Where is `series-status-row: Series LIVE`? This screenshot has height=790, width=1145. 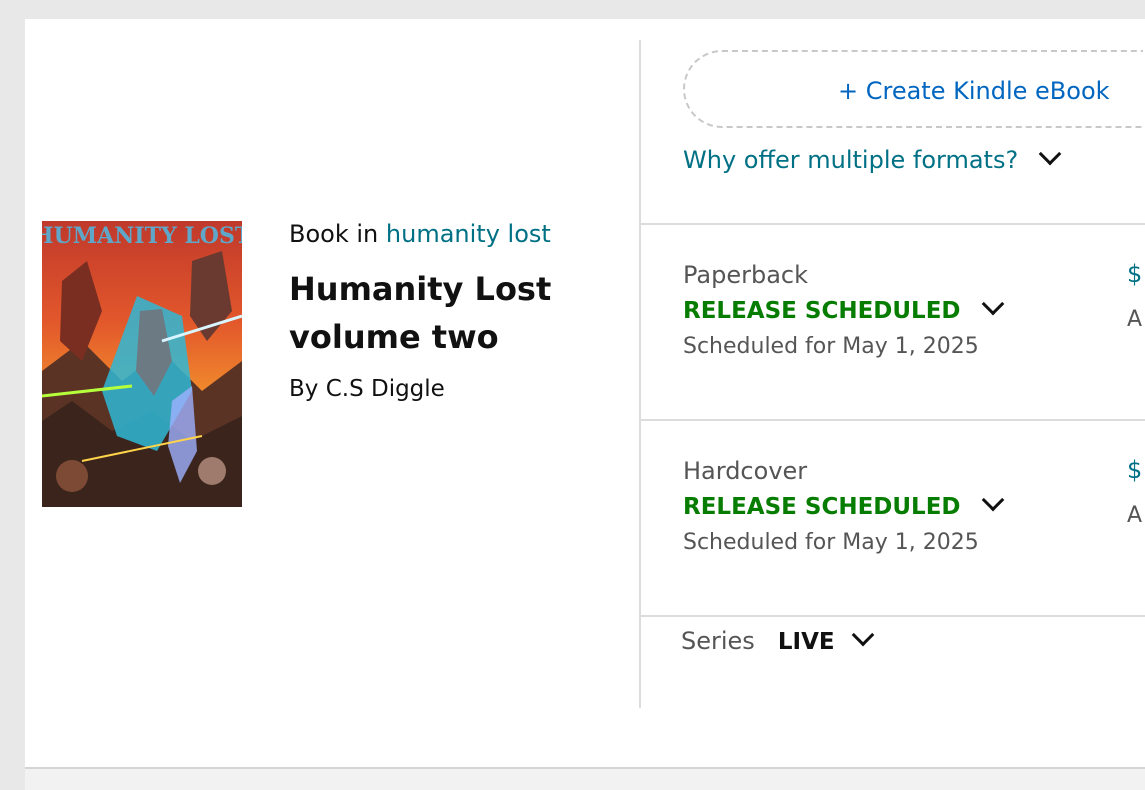
series-status-row: Series LIVE is located at coordinates (777, 639).